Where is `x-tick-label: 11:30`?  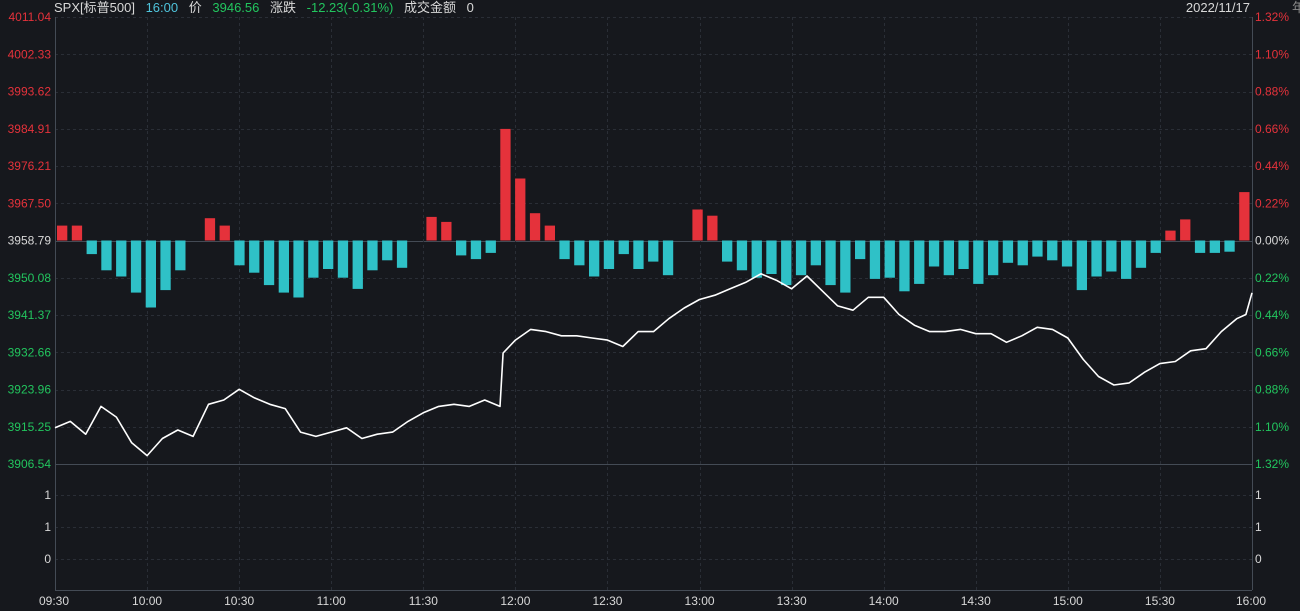 x-tick-label: 11:30 is located at coordinates (423, 601).